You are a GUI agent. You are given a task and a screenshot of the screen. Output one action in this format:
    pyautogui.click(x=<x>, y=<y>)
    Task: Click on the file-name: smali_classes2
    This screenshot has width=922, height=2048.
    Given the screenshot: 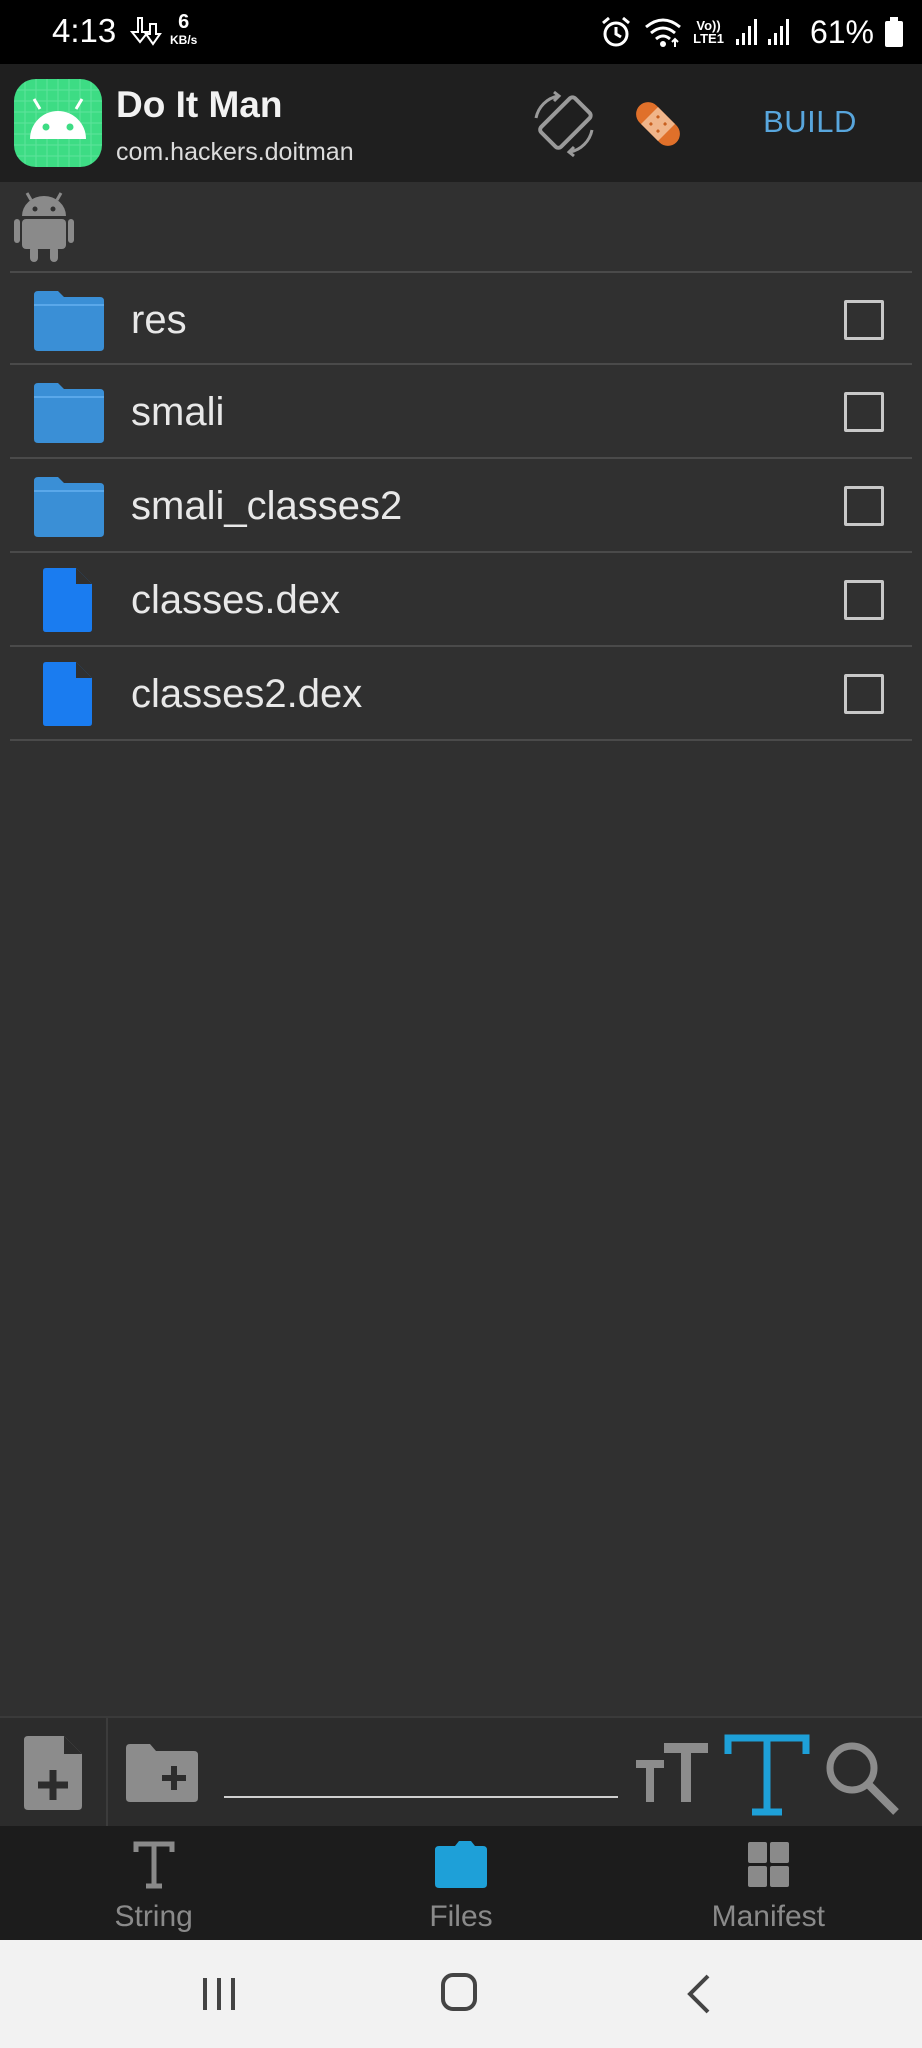 What is the action you would take?
    pyautogui.click(x=267, y=506)
    